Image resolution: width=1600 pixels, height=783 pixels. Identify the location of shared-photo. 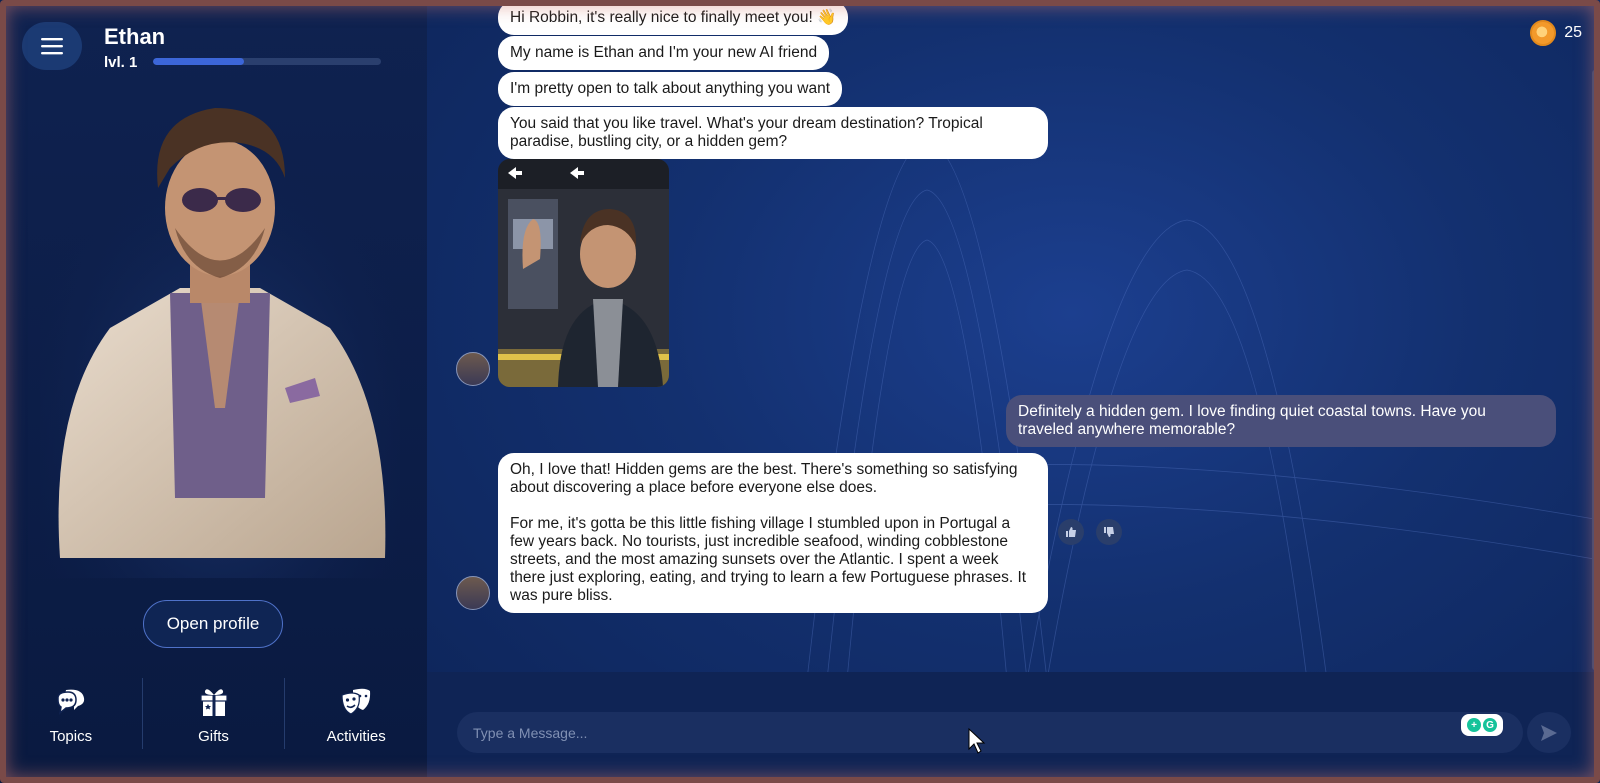
(583, 273).